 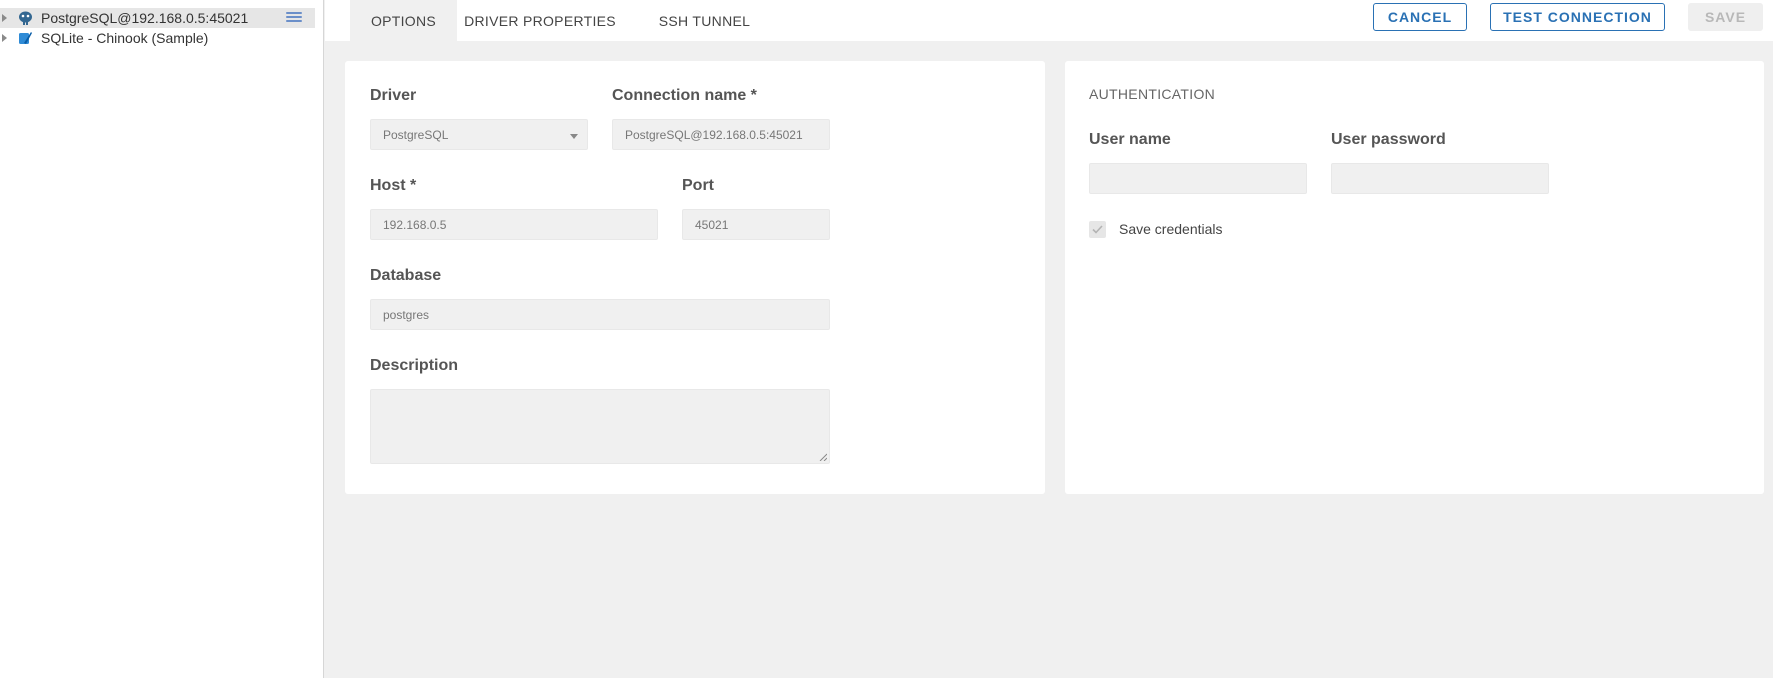 What do you see at coordinates (1388, 139) in the screenshot?
I see `user-password-label: User password` at bounding box center [1388, 139].